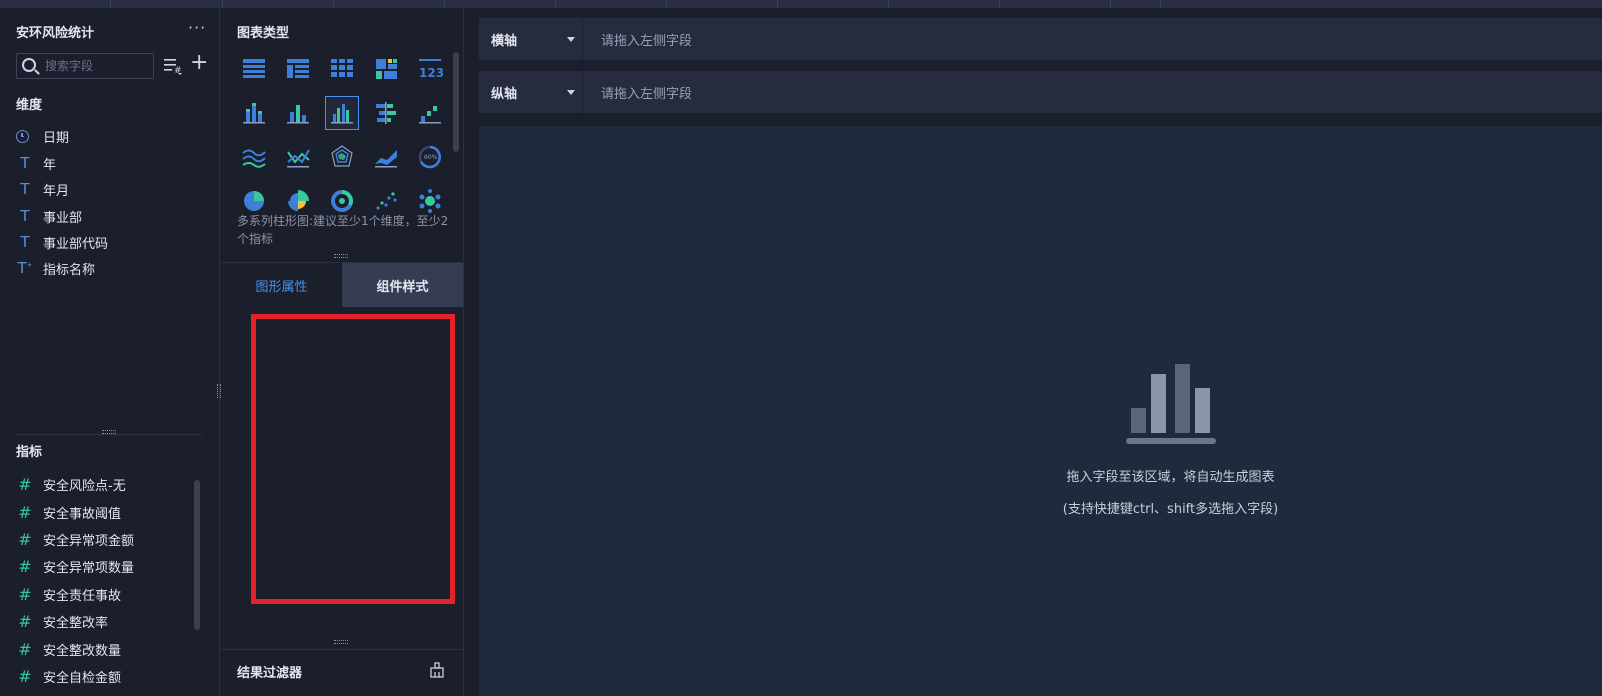 Image resolution: width=1602 pixels, height=696 pixels. What do you see at coordinates (63, 218) in the screenshot?
I see `dimension-label: 事业部` at bounding box center [63, 218].